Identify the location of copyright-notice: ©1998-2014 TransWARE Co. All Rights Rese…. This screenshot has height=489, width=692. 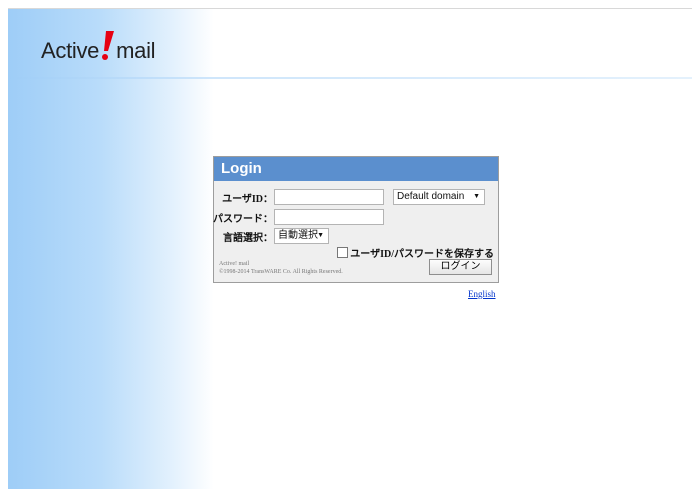
(281, 272).